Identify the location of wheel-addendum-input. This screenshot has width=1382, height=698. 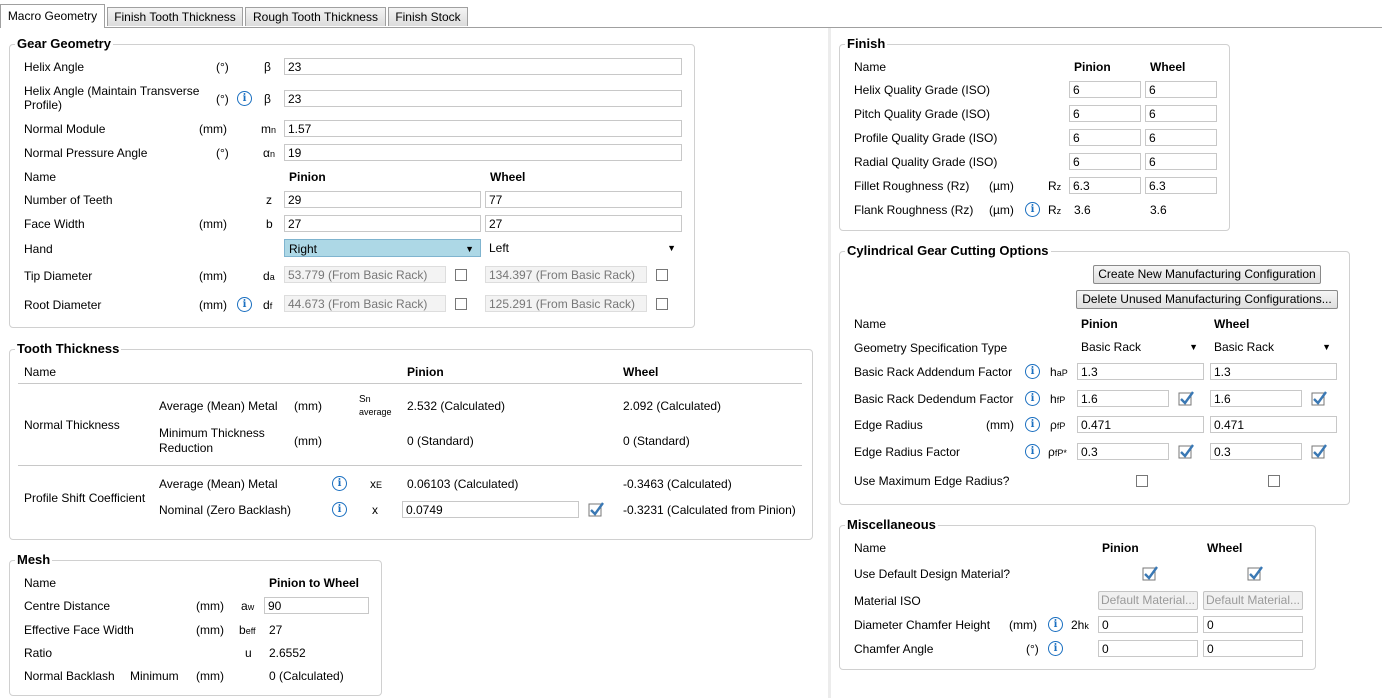
(1273, 371).